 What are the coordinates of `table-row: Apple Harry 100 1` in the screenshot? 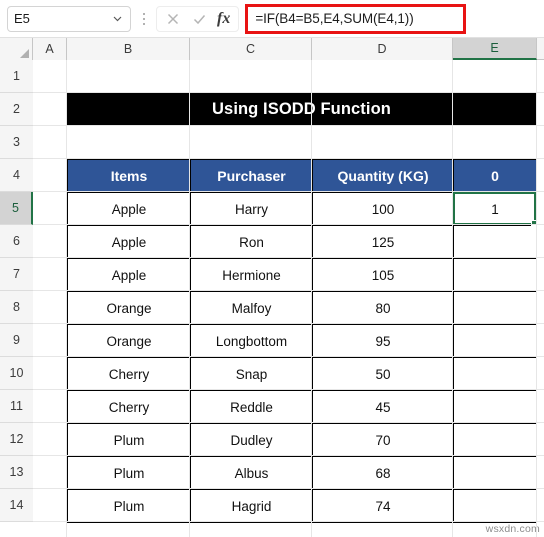 It's located at (302, 209).